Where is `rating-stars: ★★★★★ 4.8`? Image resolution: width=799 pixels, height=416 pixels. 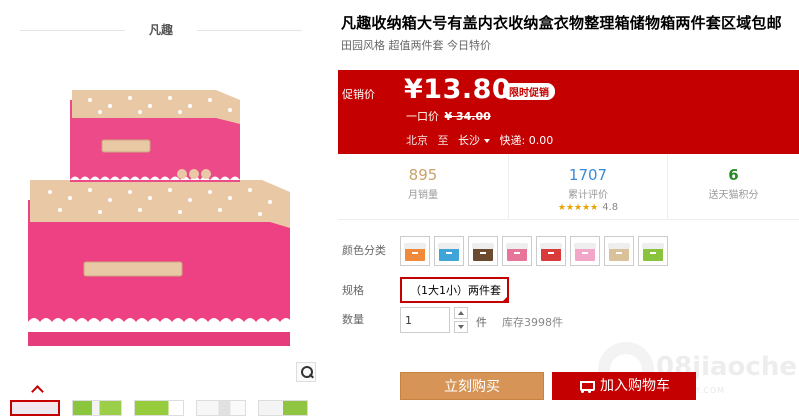 rating-stars: ★★★★★ 4.8 is located at coordinates (588, 207).